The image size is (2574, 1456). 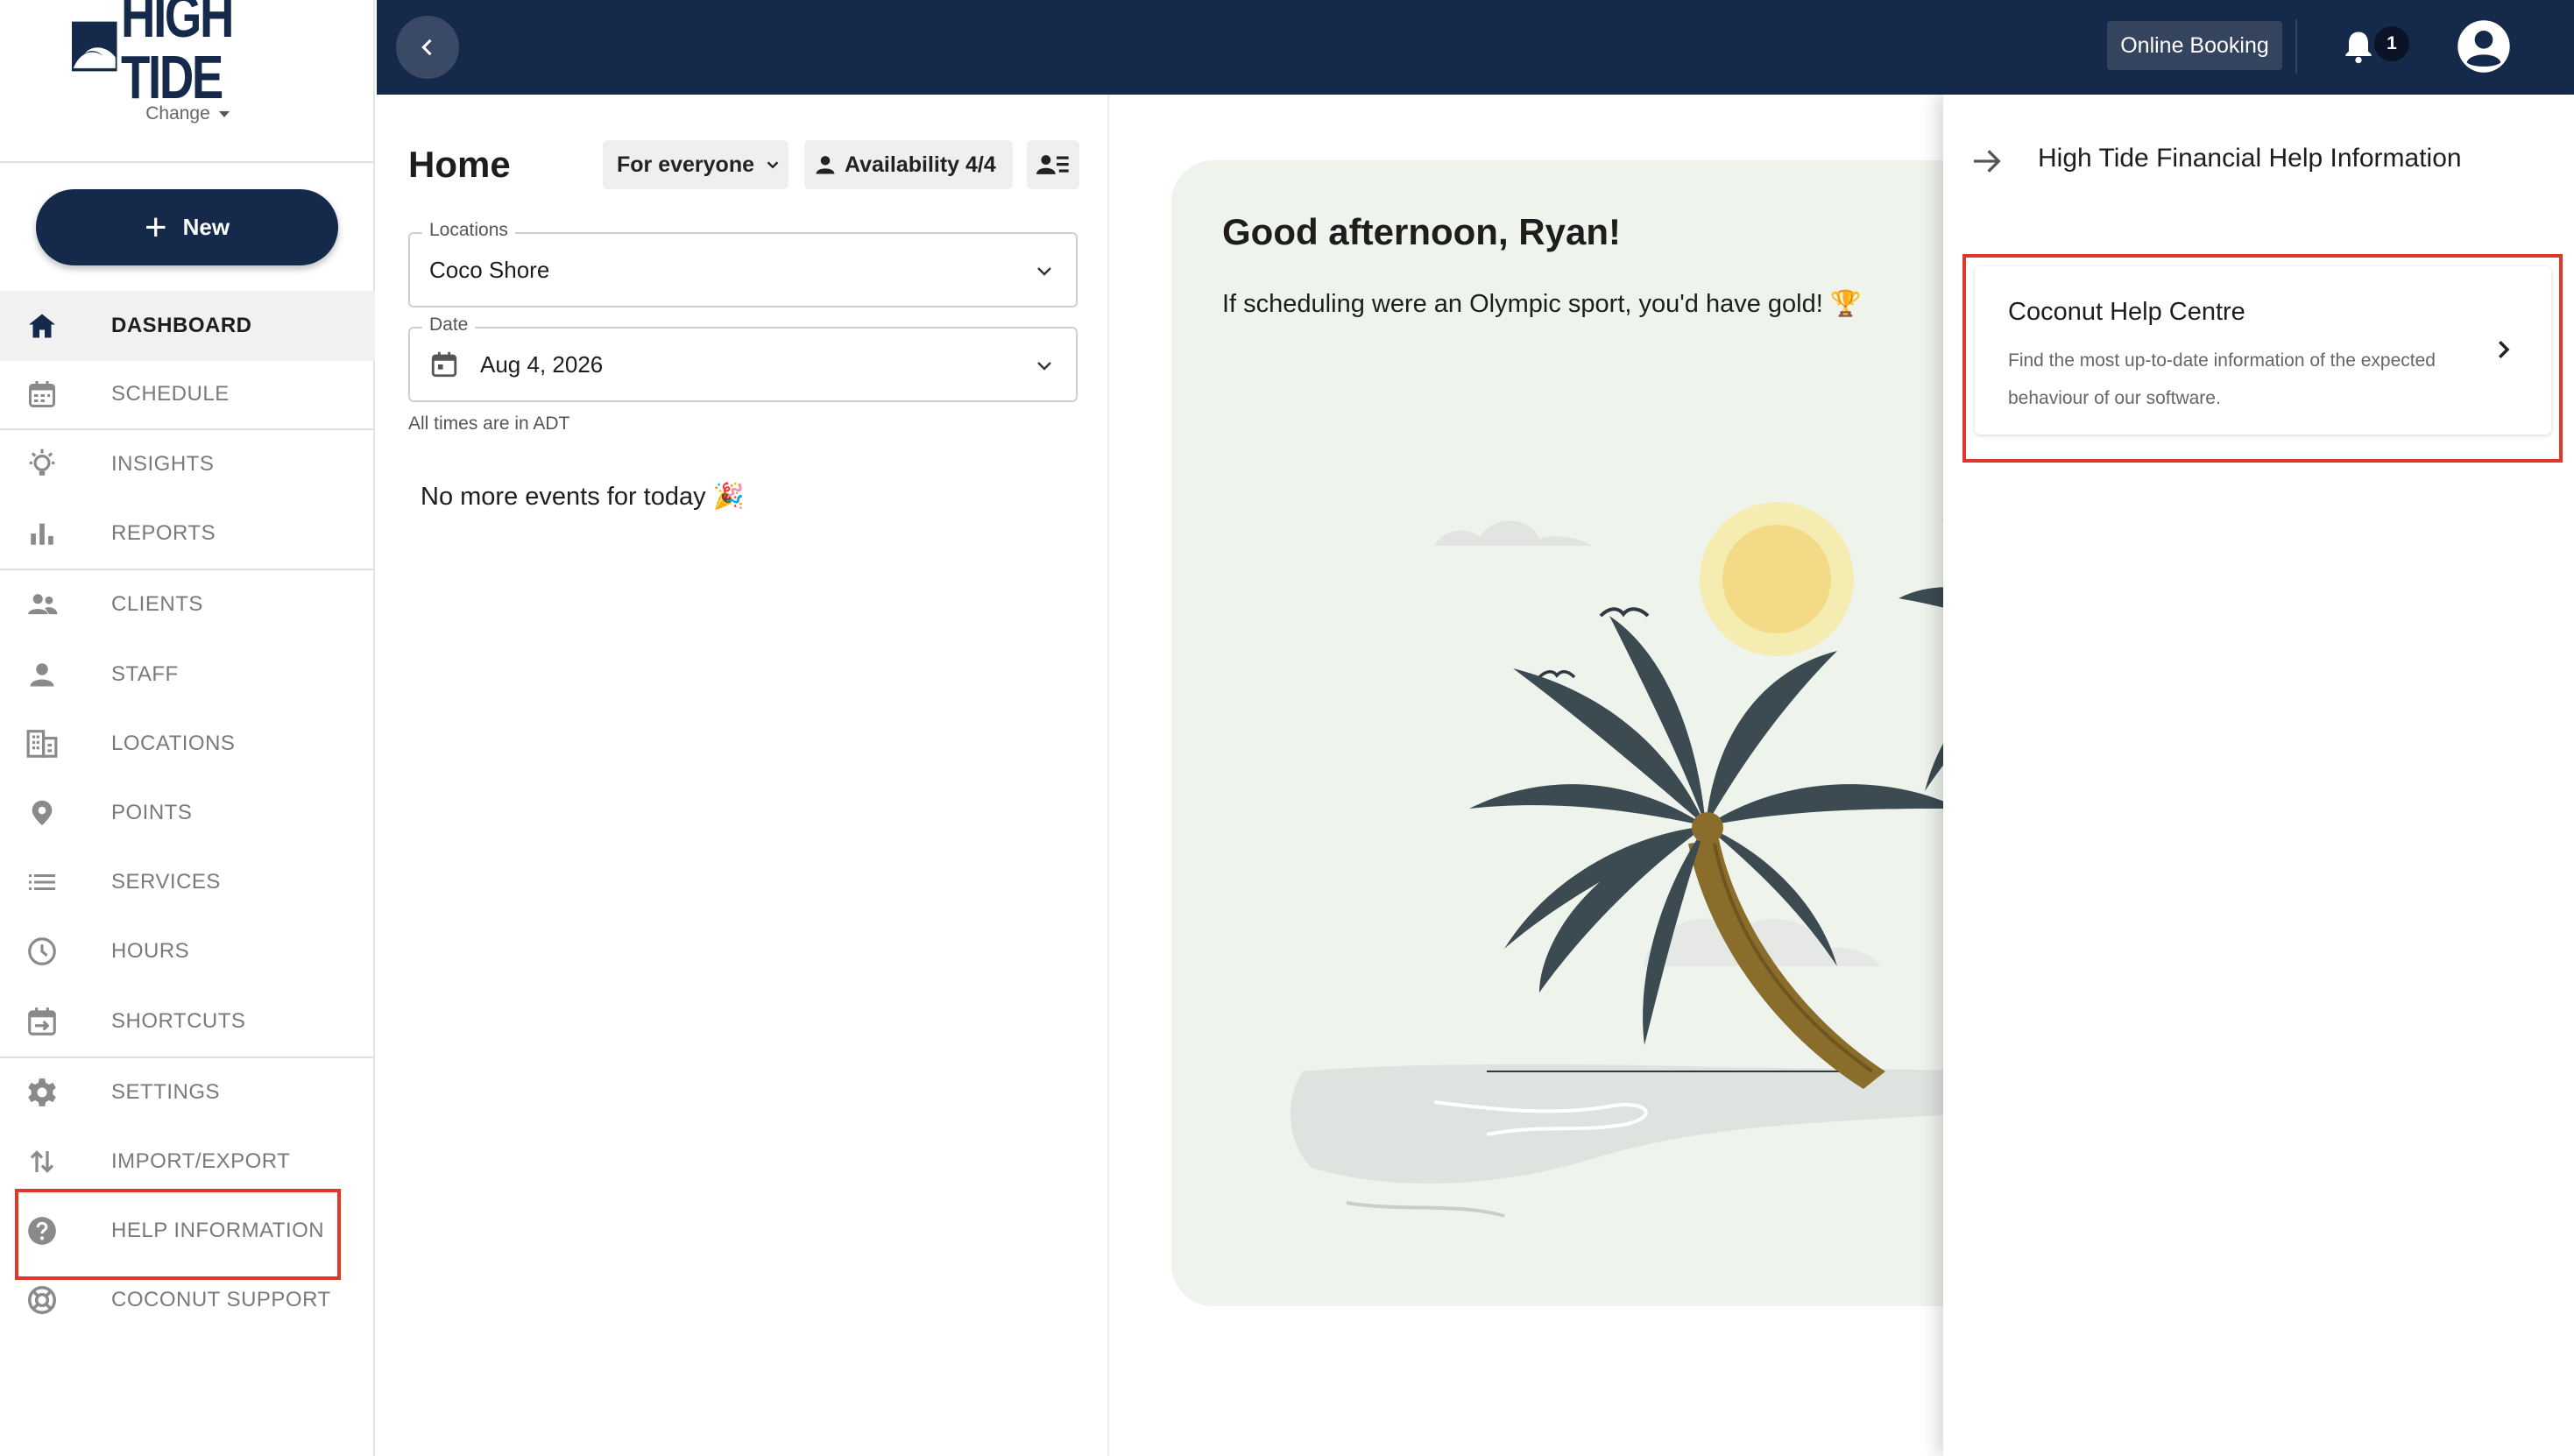 What do you see at coordinates (449, 325) in the screenshot?
I see `date-label: Date` at bounding box center [449, 325].